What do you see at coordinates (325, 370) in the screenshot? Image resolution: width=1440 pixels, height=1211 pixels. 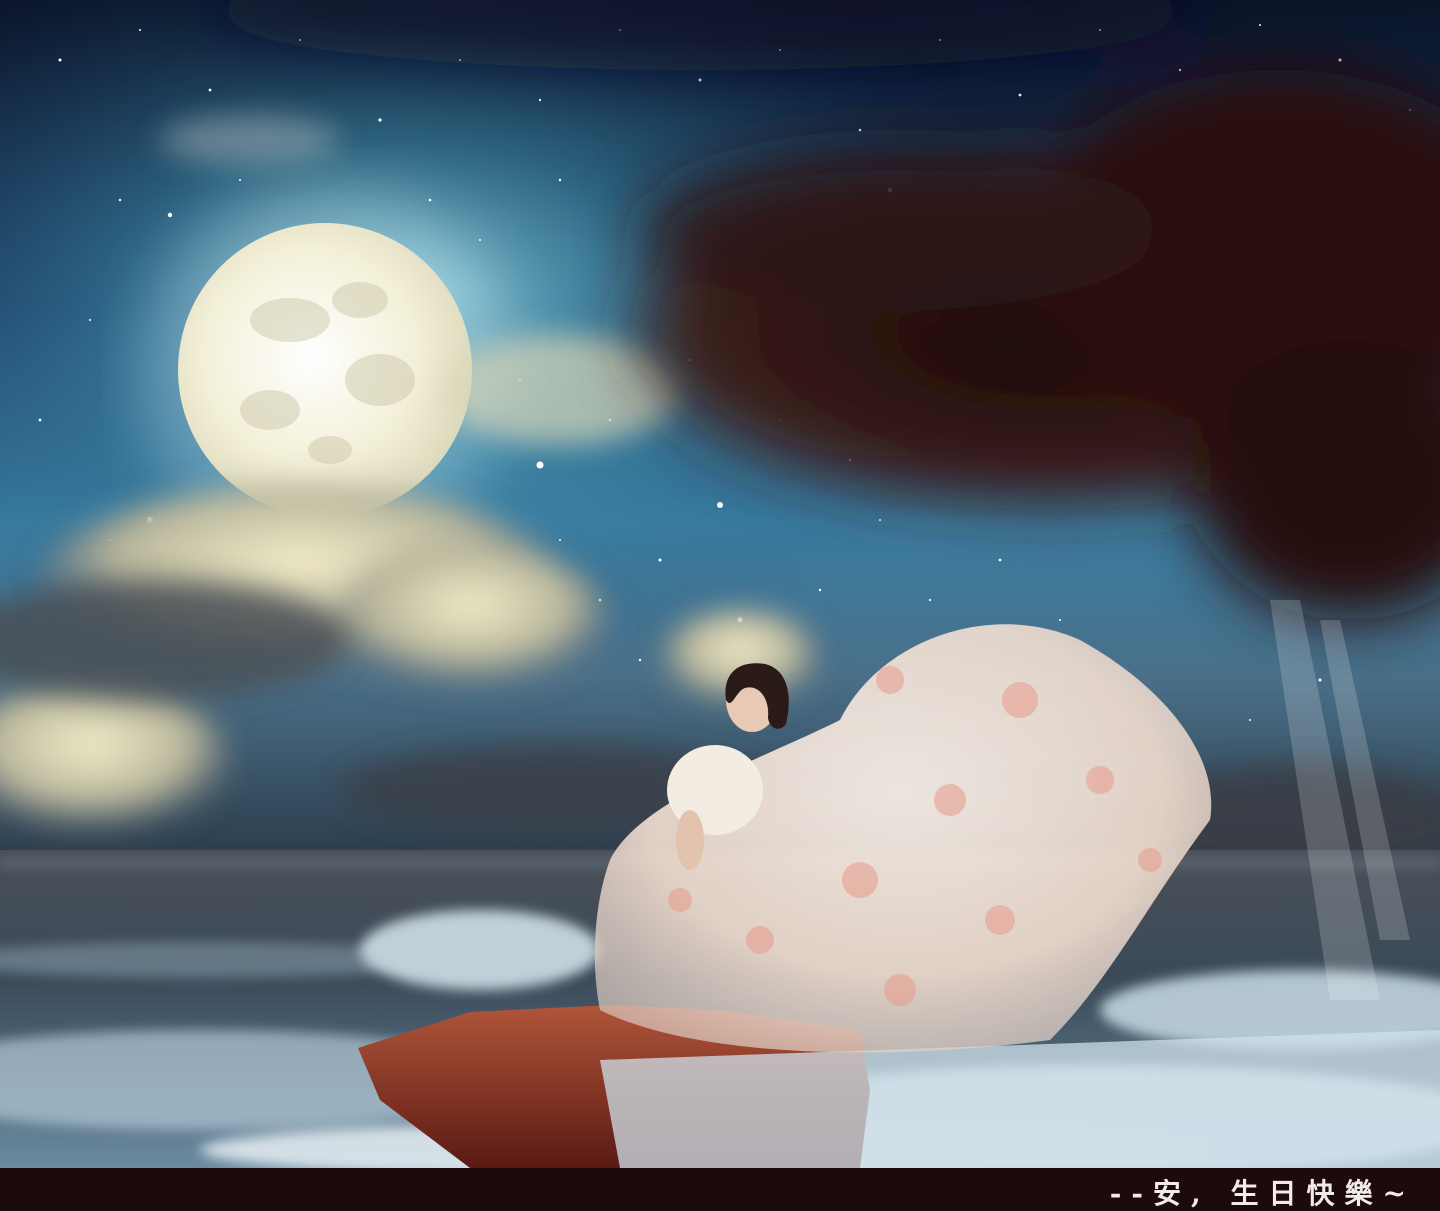 I see `full-moon` at bounding box center [325, 370].